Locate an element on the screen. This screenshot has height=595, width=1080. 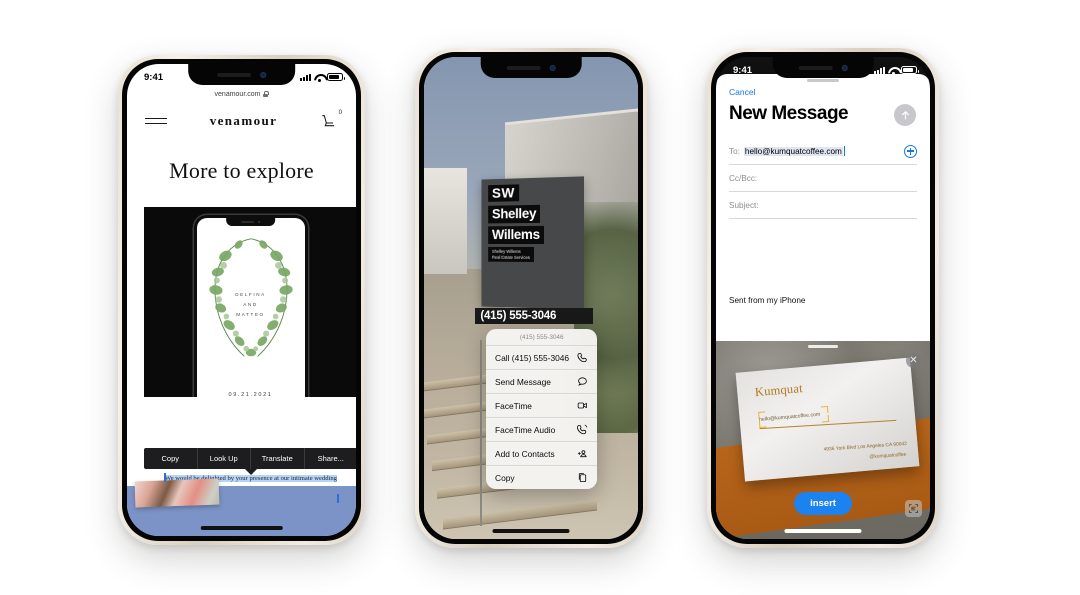
plus-circle-icon is located at coordinates (910, 151).